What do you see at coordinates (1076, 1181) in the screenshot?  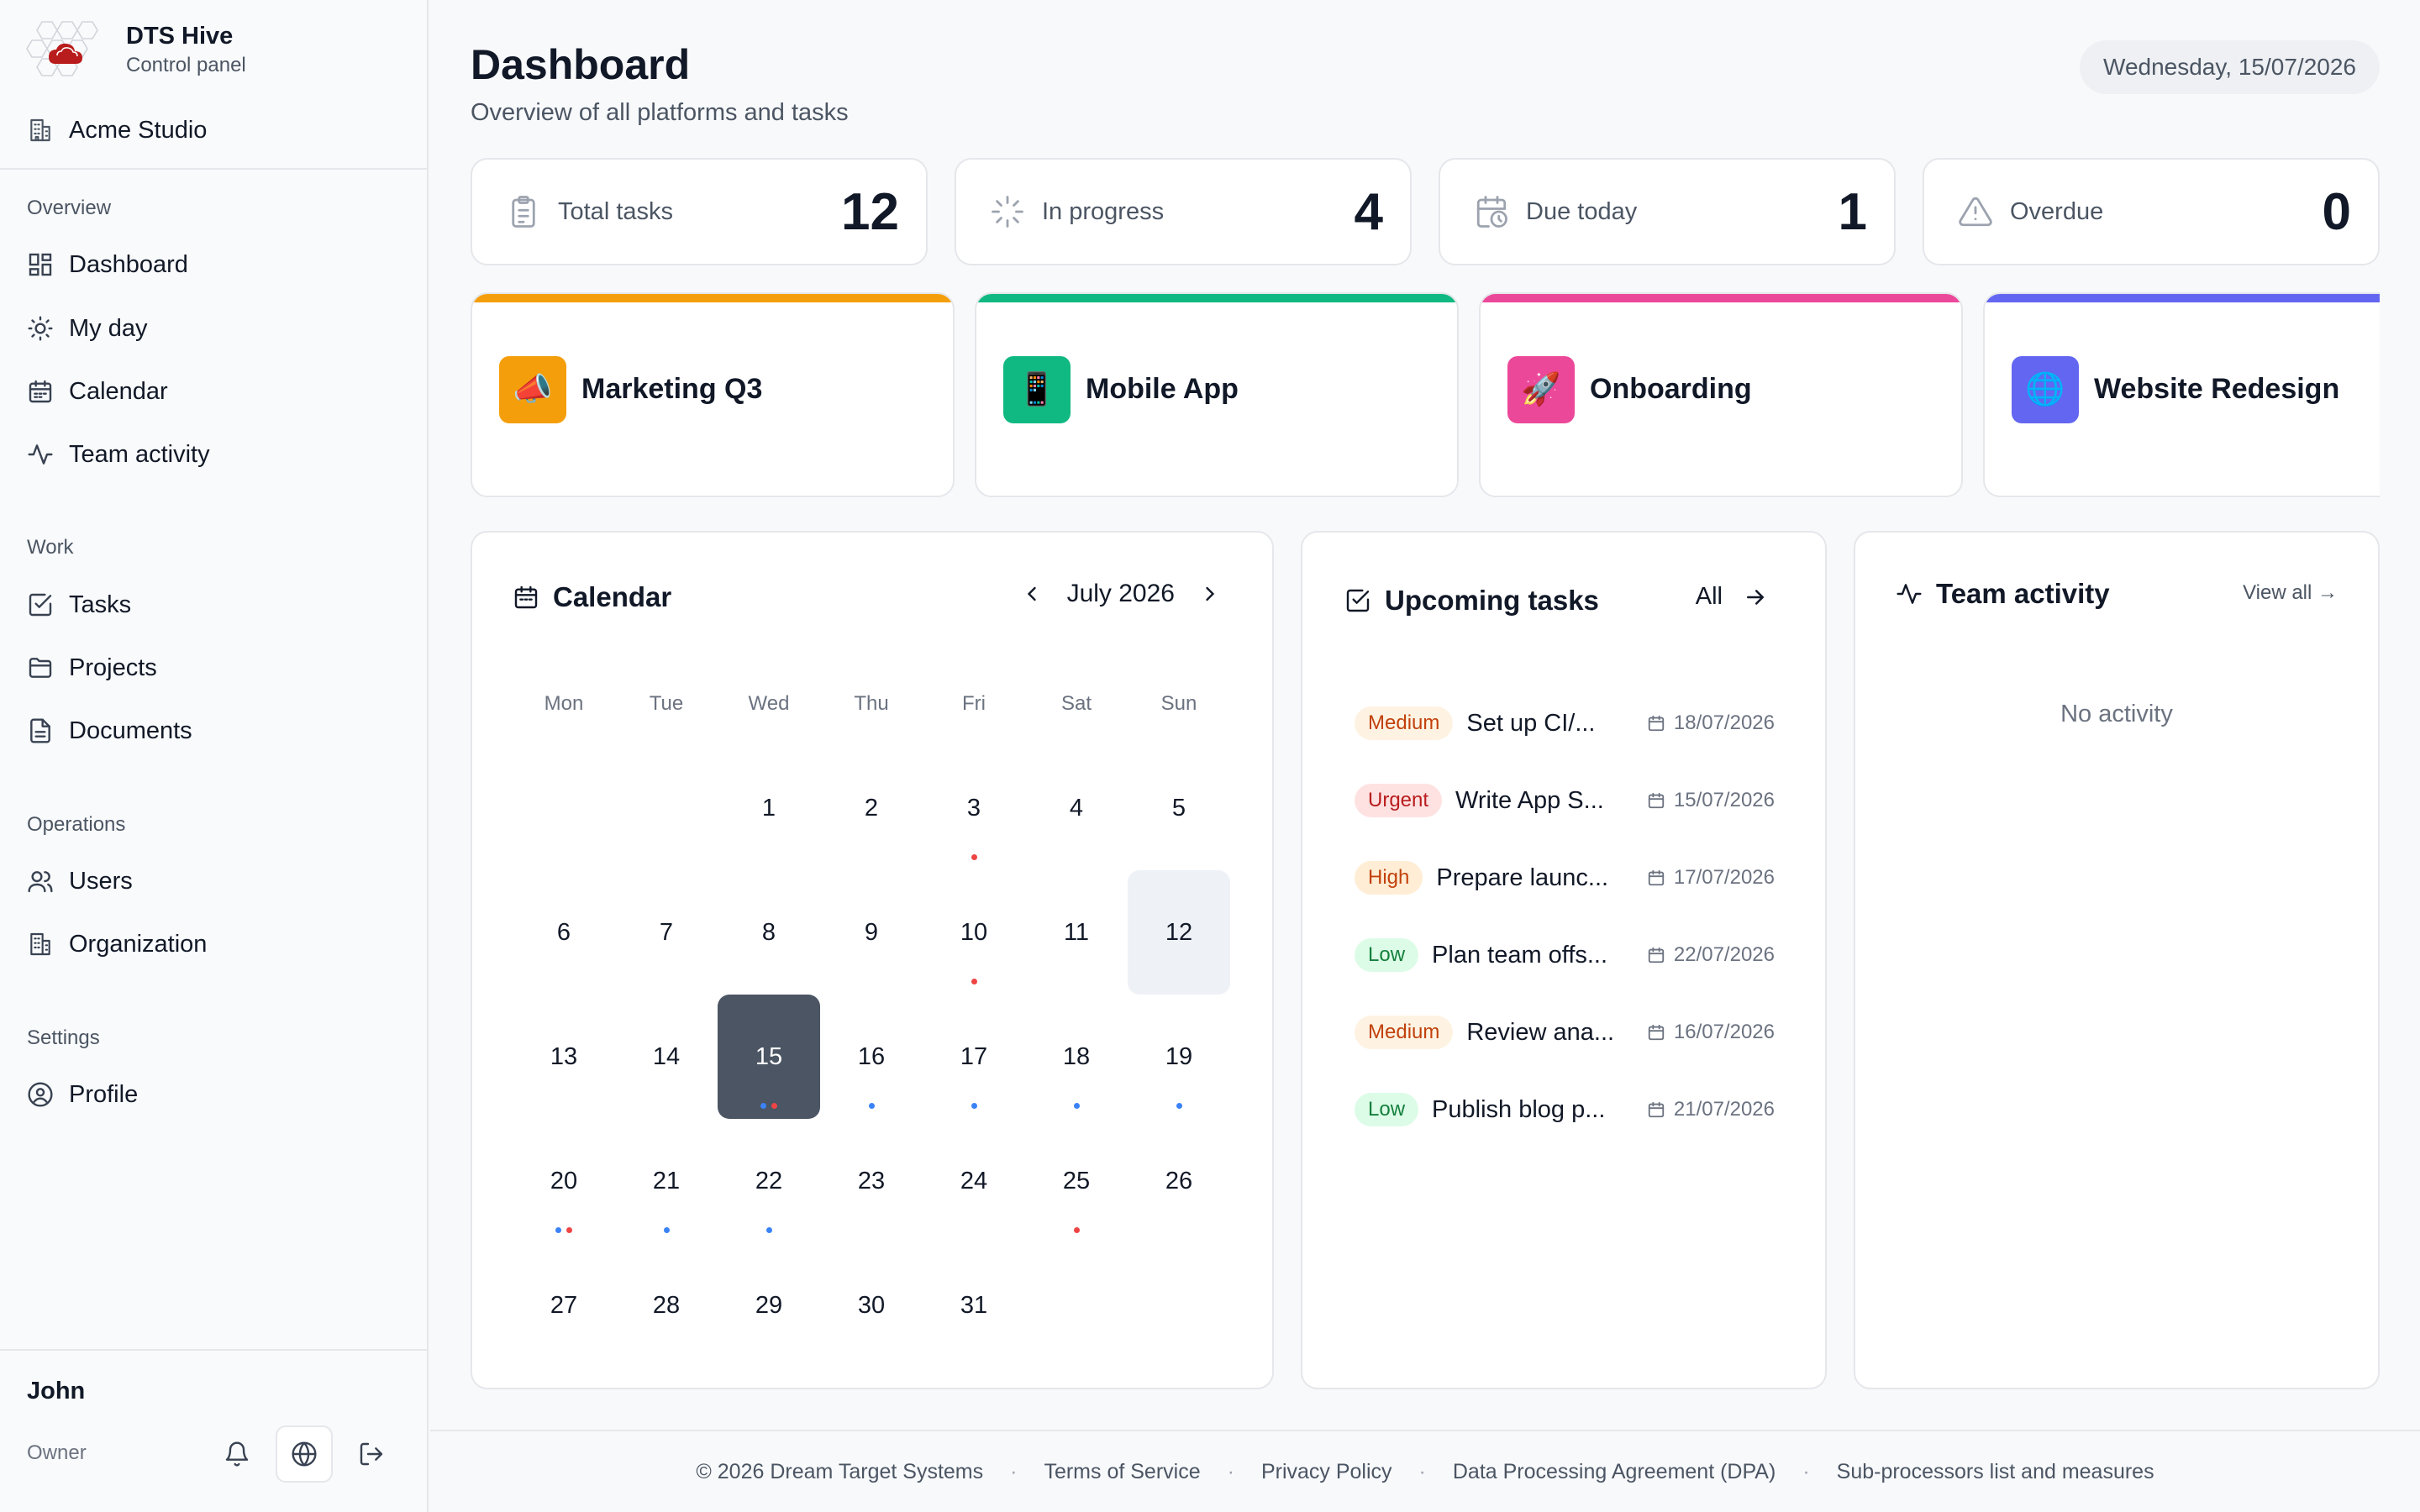 I see `calendar-day-25: 25` at bounding box center [1076, 1181].